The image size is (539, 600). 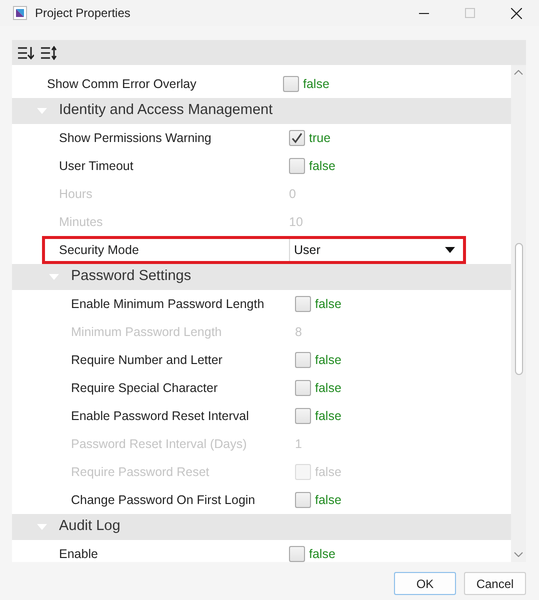 What do you see at coordinates (261, 527) in the screenshot?
I see `group-header: Audit Log` at bounding box center [261, 527].